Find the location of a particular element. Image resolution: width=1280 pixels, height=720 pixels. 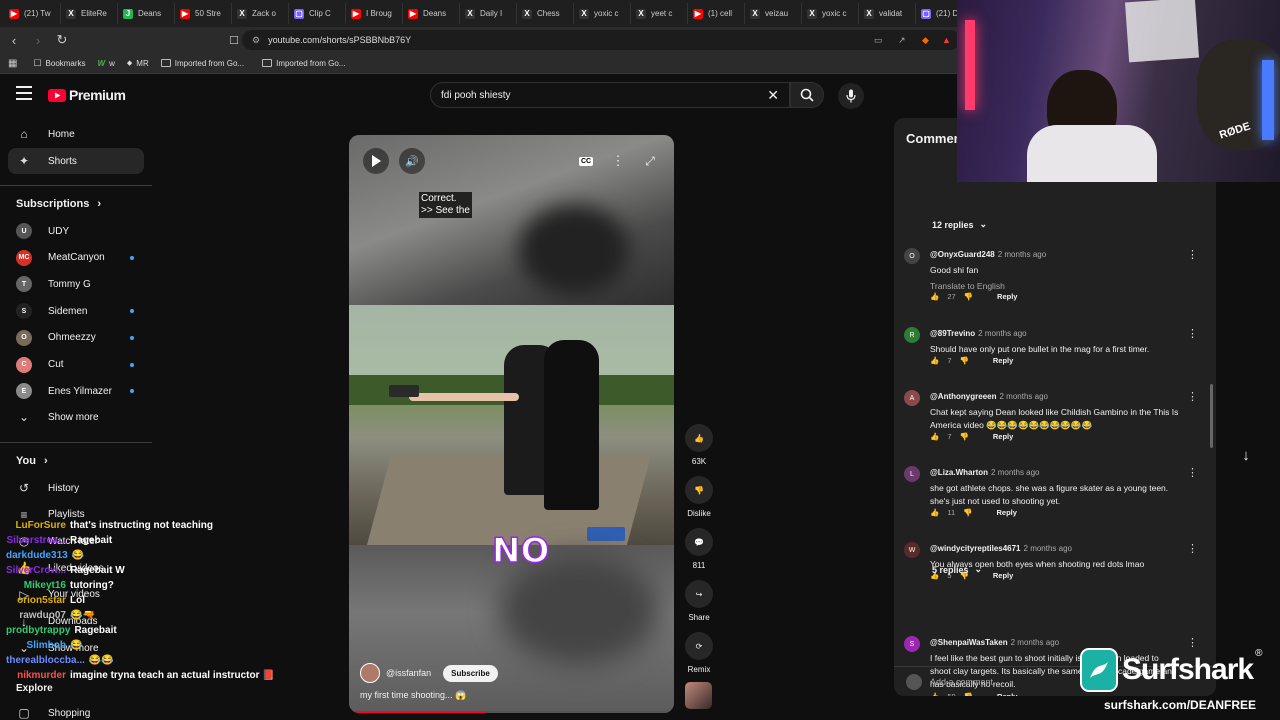

more-options-button: ⋮ is located at coordinates (618, 161).